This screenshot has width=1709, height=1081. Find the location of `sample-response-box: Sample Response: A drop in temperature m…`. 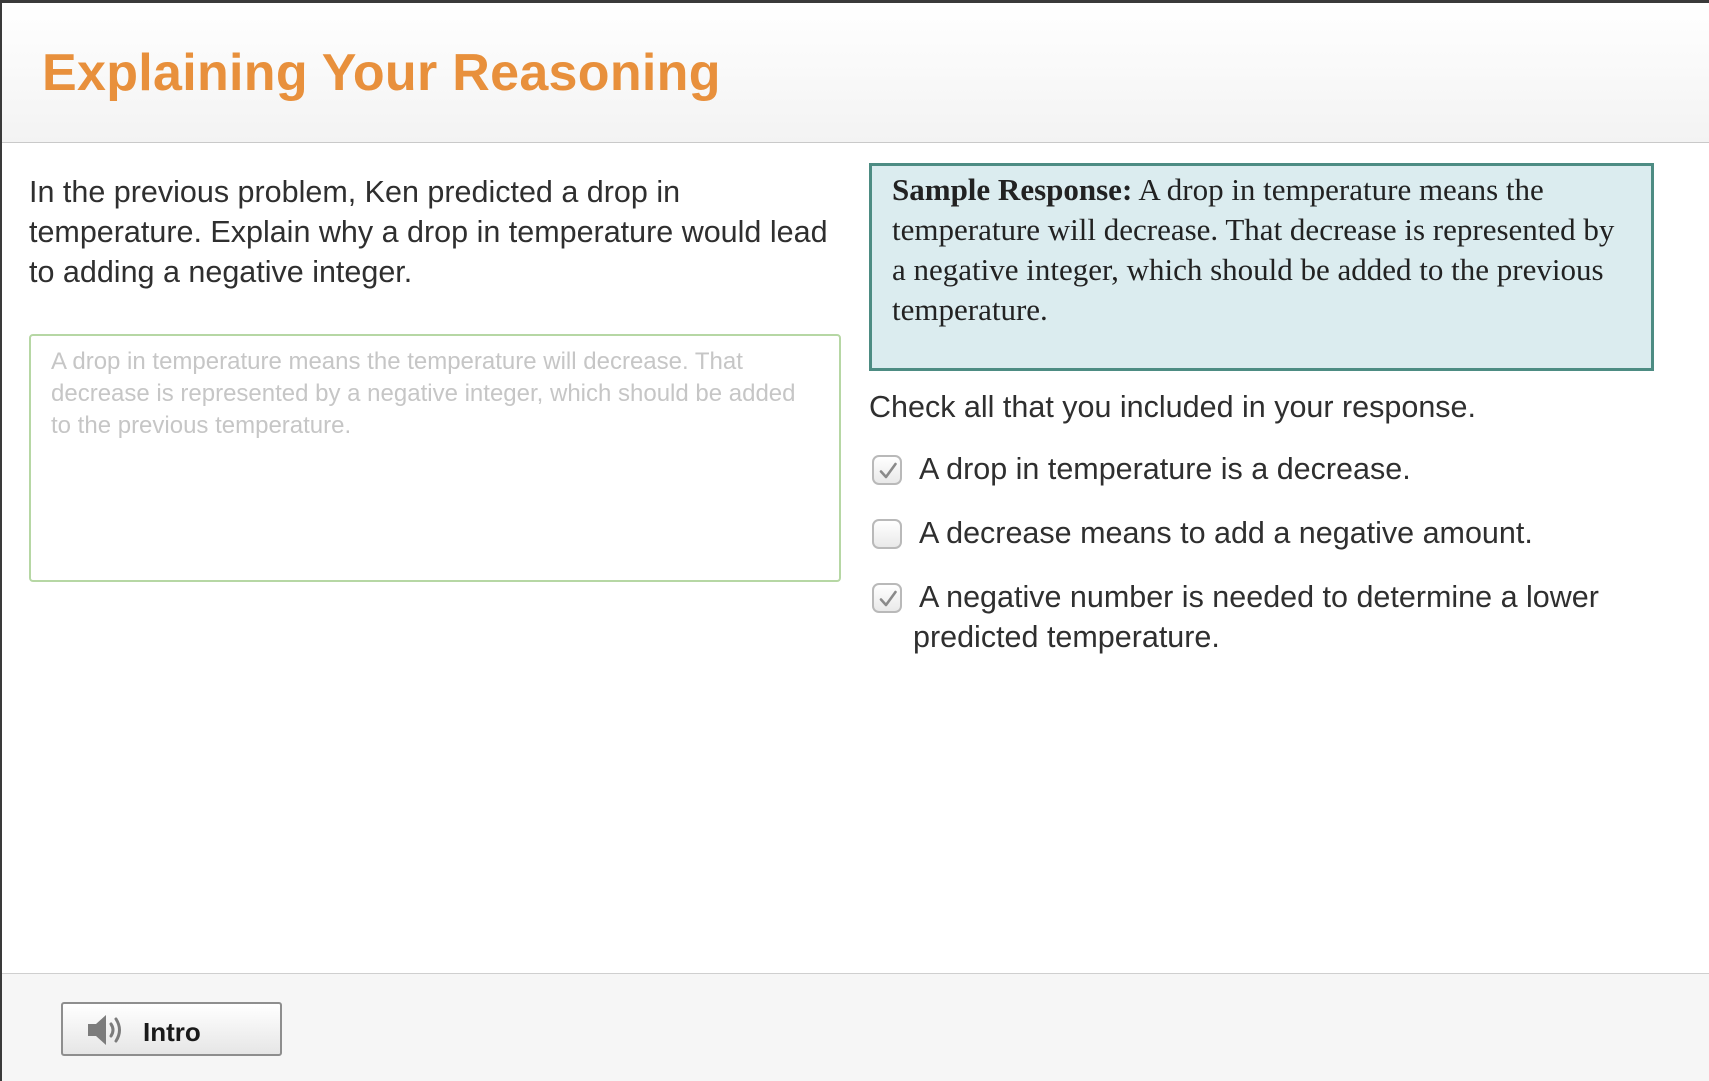

sample-response-box: Sample Response: A drop in temperature m… is located at coordinates (1261, 267).